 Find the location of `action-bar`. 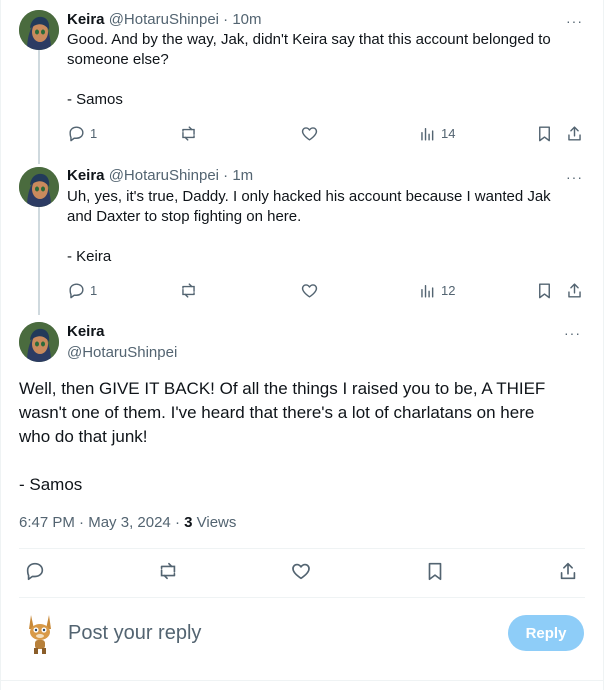

action-bar is located at coordinates (302, 573).